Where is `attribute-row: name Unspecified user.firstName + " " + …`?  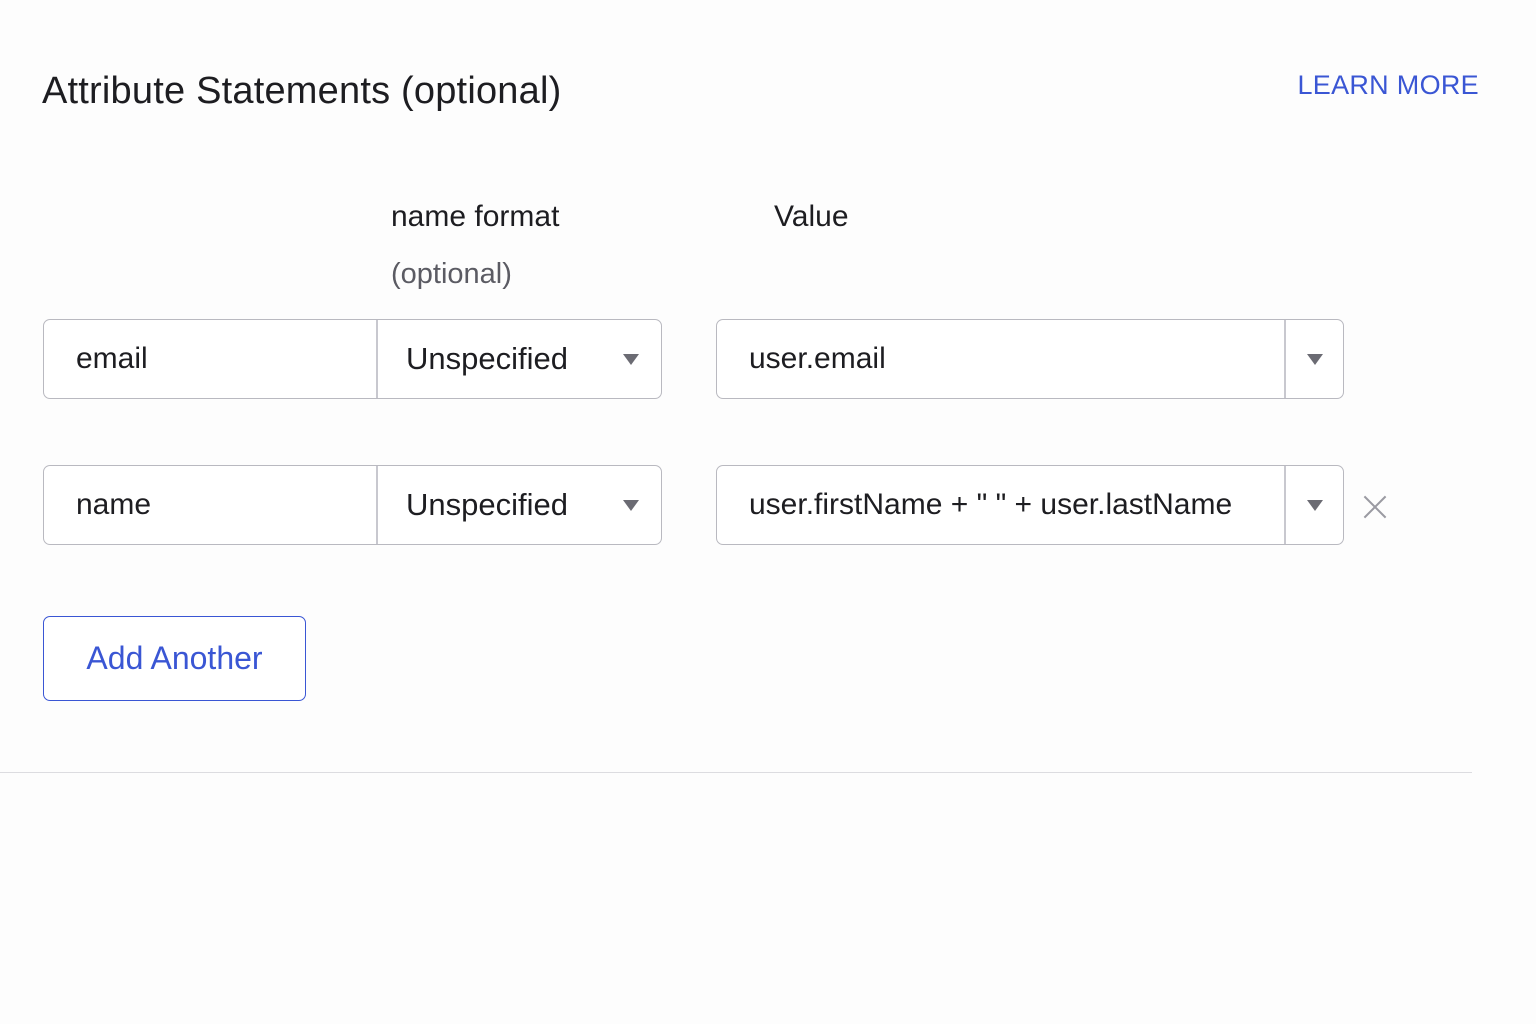
attribute-row: name Unspecified user.firstName + " " + … is located at coordinates (723, 506).